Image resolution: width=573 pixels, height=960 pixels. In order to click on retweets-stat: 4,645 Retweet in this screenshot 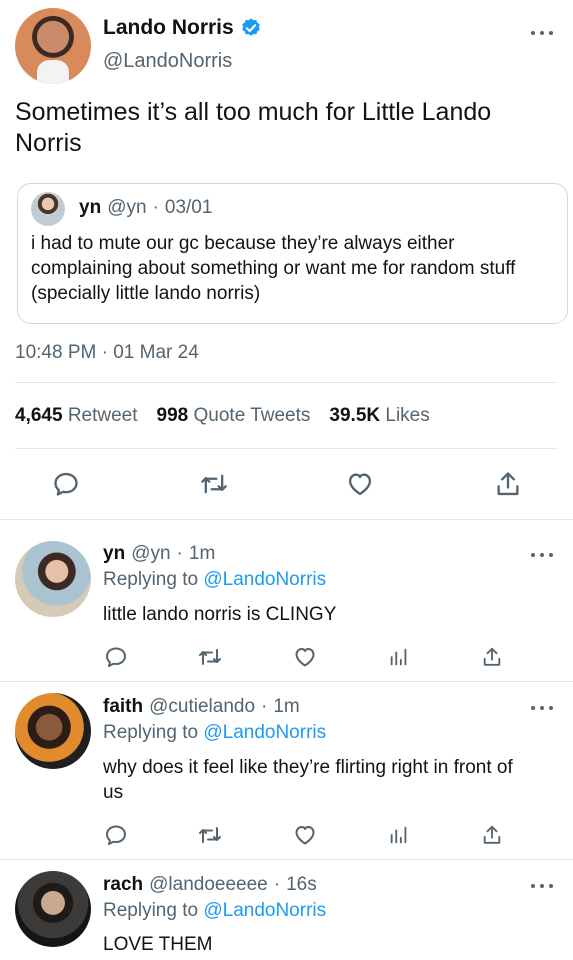, I will do `click(76, 416)`.